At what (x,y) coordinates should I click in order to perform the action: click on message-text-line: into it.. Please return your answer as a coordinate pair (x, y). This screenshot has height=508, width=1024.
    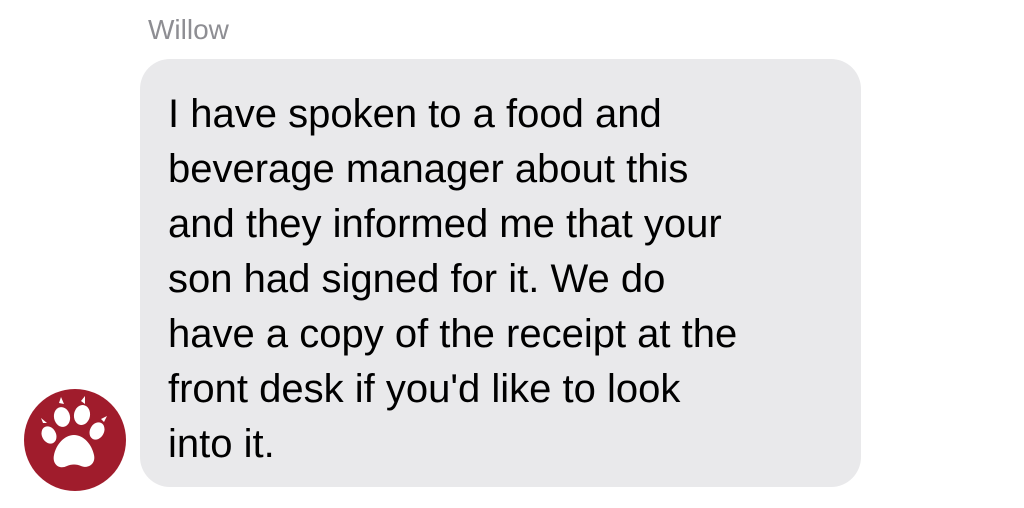
    Looking at the image, I should click on (221, 444).